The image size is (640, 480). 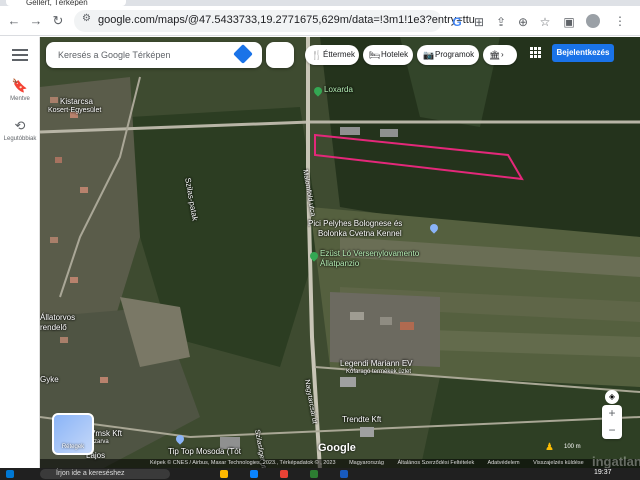 I want to click on search-placeholder: Keresés a Google Térképen, so click(x=114, y=55).